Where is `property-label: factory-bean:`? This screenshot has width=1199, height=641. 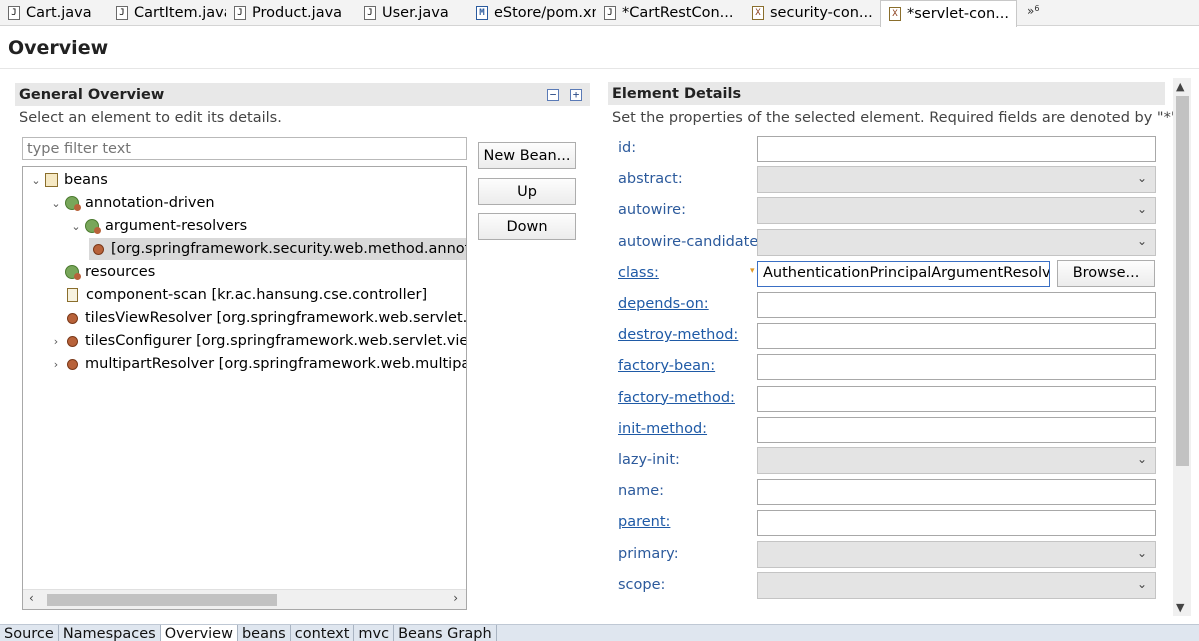
property-label: factory-bean: is located at coordinates (666, 366).